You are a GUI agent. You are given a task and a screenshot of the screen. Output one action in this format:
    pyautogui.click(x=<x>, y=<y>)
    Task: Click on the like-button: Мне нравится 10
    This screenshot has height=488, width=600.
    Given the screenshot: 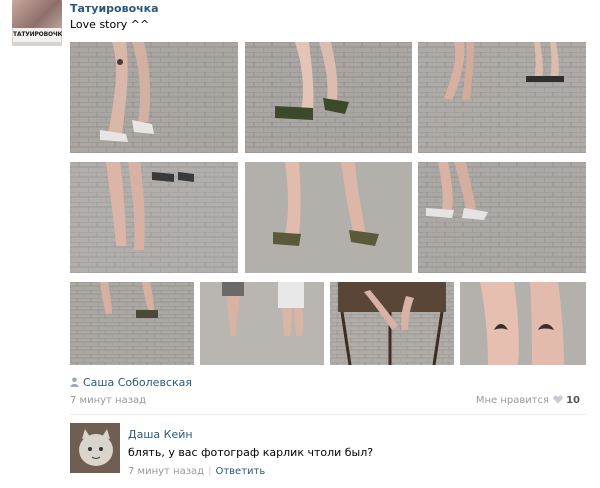 What is the action you would take?
    pyautogui.click(x=528, y=400)
    